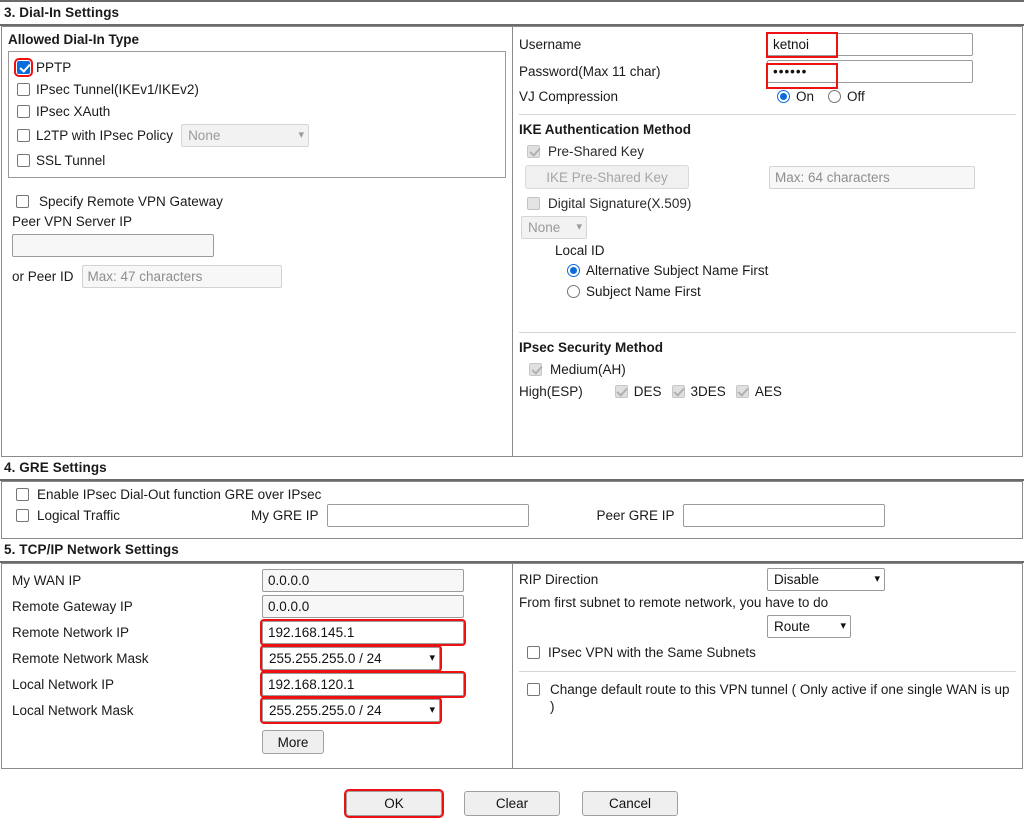 The height and width of the screenshot is (825, 1024). What do you see at coordinates (23, 160) in the screenshot?
I see `ssl-tunnel-checkbox` at bounding box center [23, 160].